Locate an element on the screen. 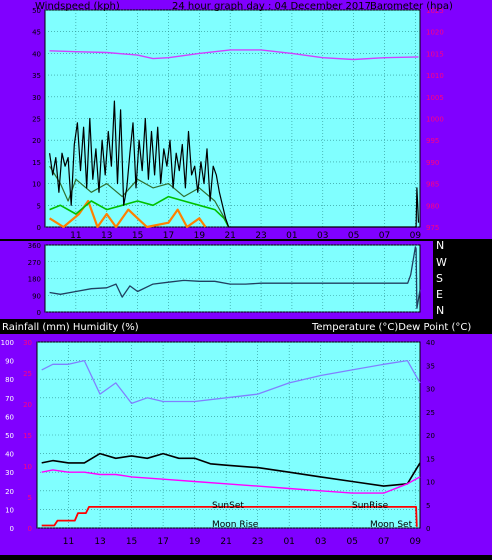 Image resolution: width=492 pixels, height=560 pixels. barometer-tick-label: 975 is located at coordinates (432, 228).